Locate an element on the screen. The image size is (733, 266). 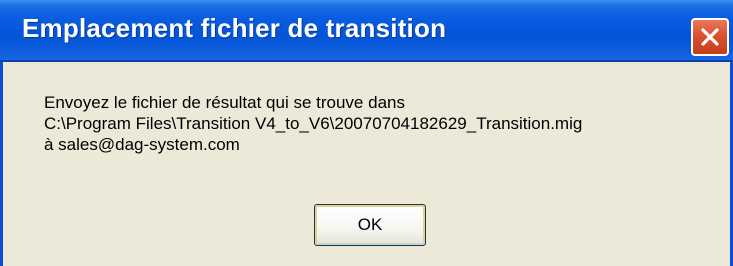
close-x-icon is located at coordinates (710, 37).